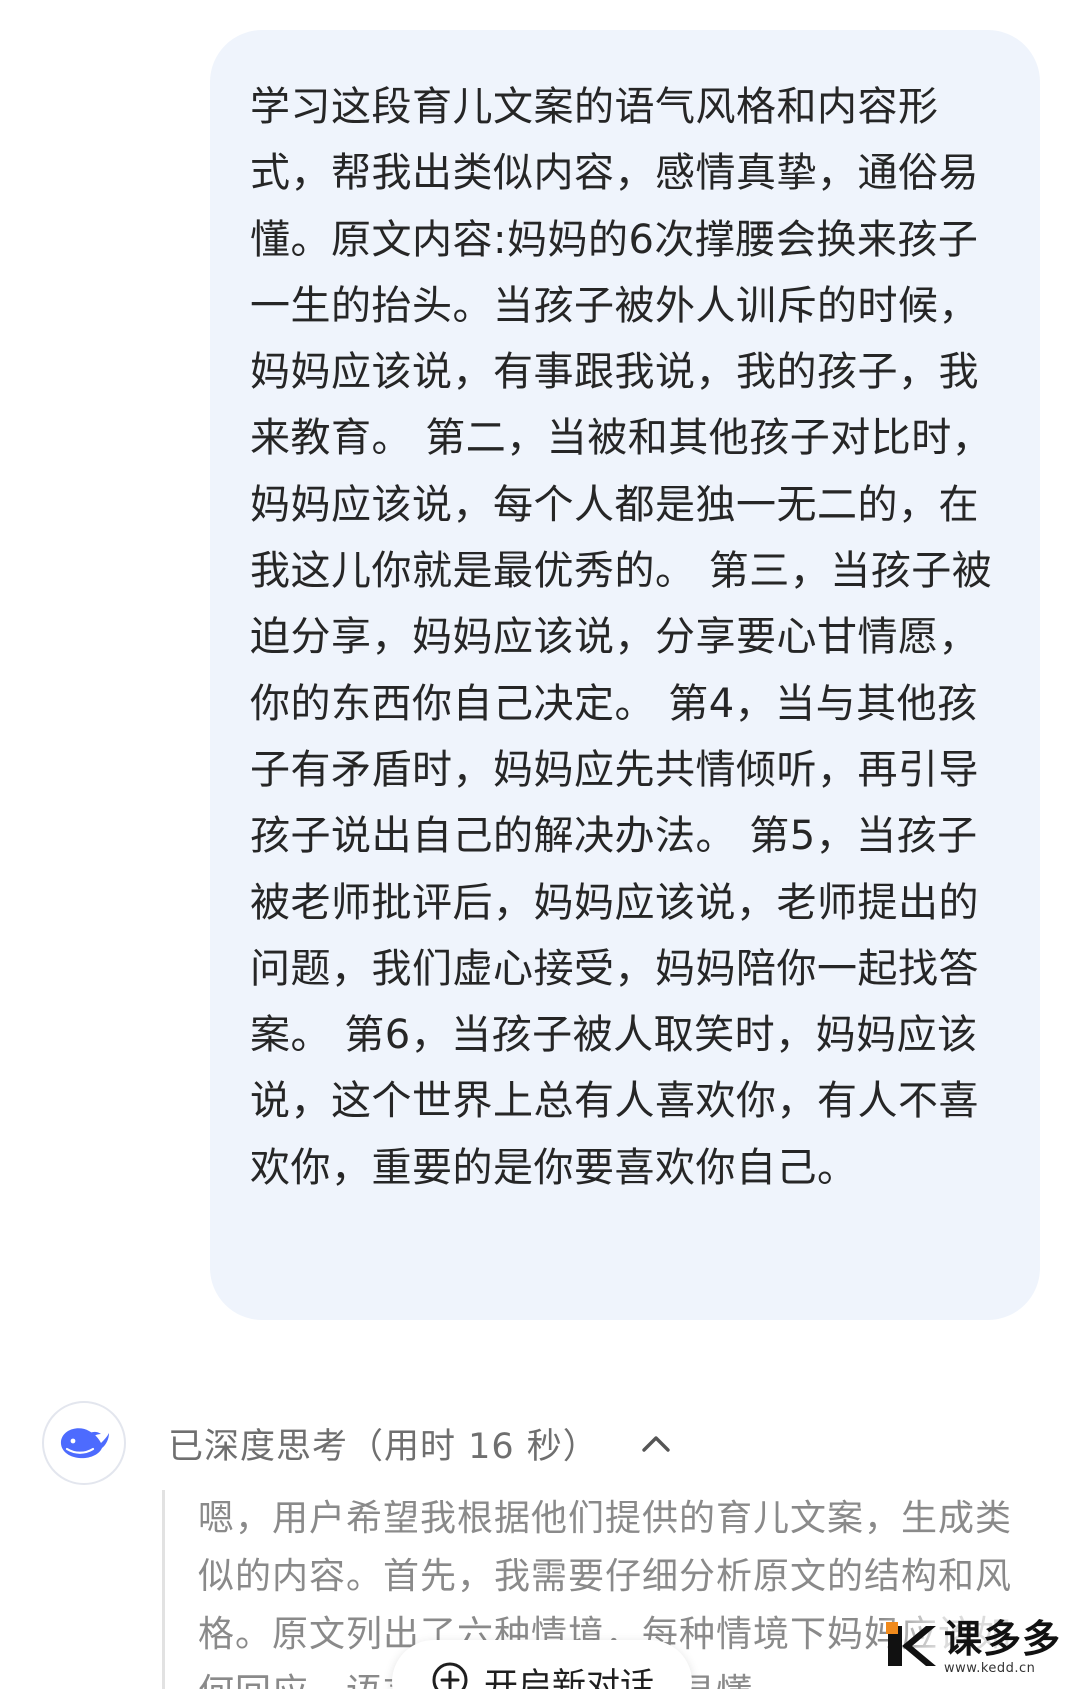 The width and height of the screenshot is (1080, 1689). Describe the element at coordinates (1003, 1639) in the screenshot. I see `watermark-main: 课多多` at that location.